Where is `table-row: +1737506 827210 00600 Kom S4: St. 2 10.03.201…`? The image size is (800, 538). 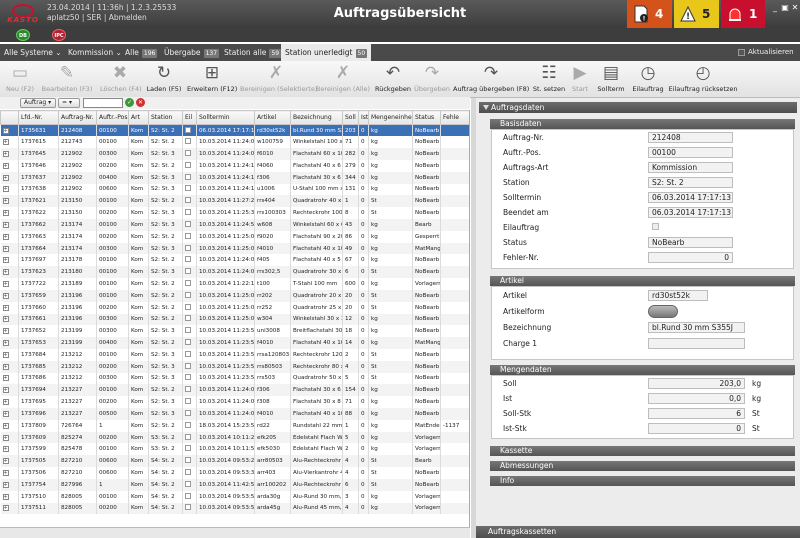 table-row: +1737506 827210 00600 Kom S4: St. 2 10.03.201… is located at coordinates (234, 473).